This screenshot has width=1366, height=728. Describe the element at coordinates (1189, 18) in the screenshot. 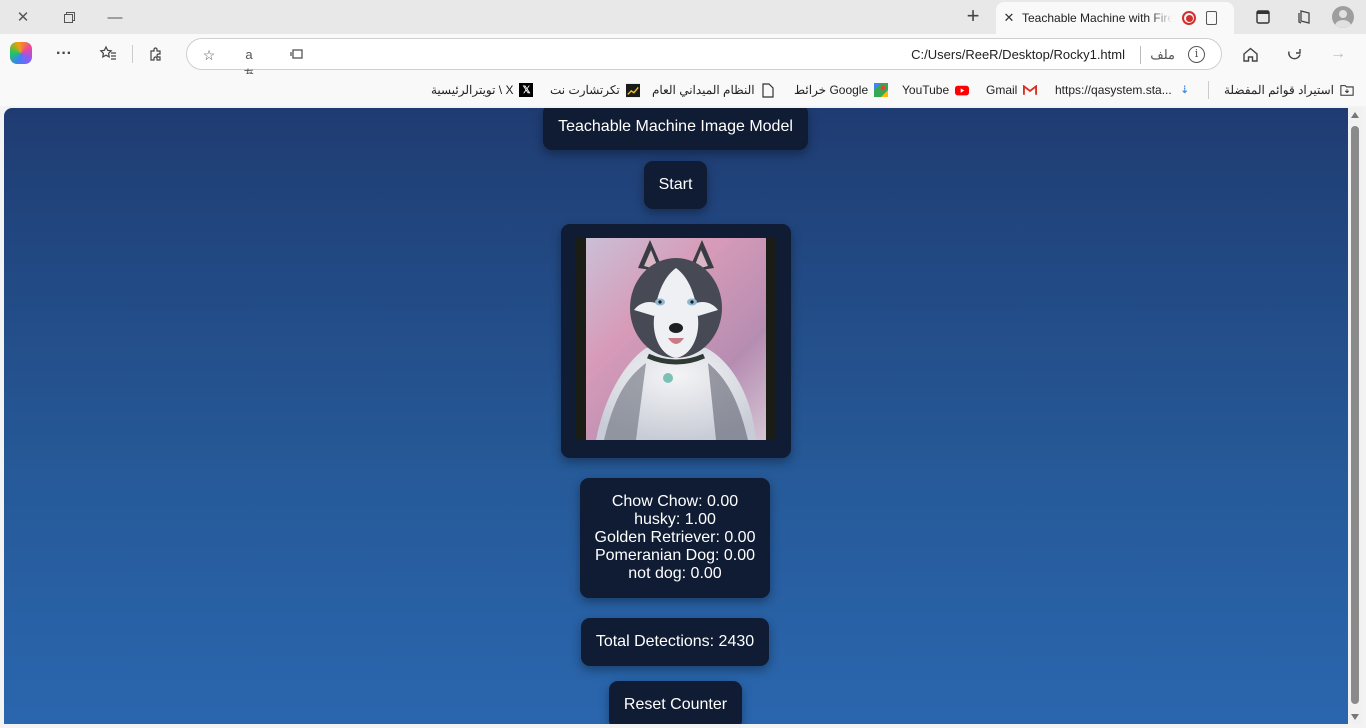

I see `recording-icon` at that location.